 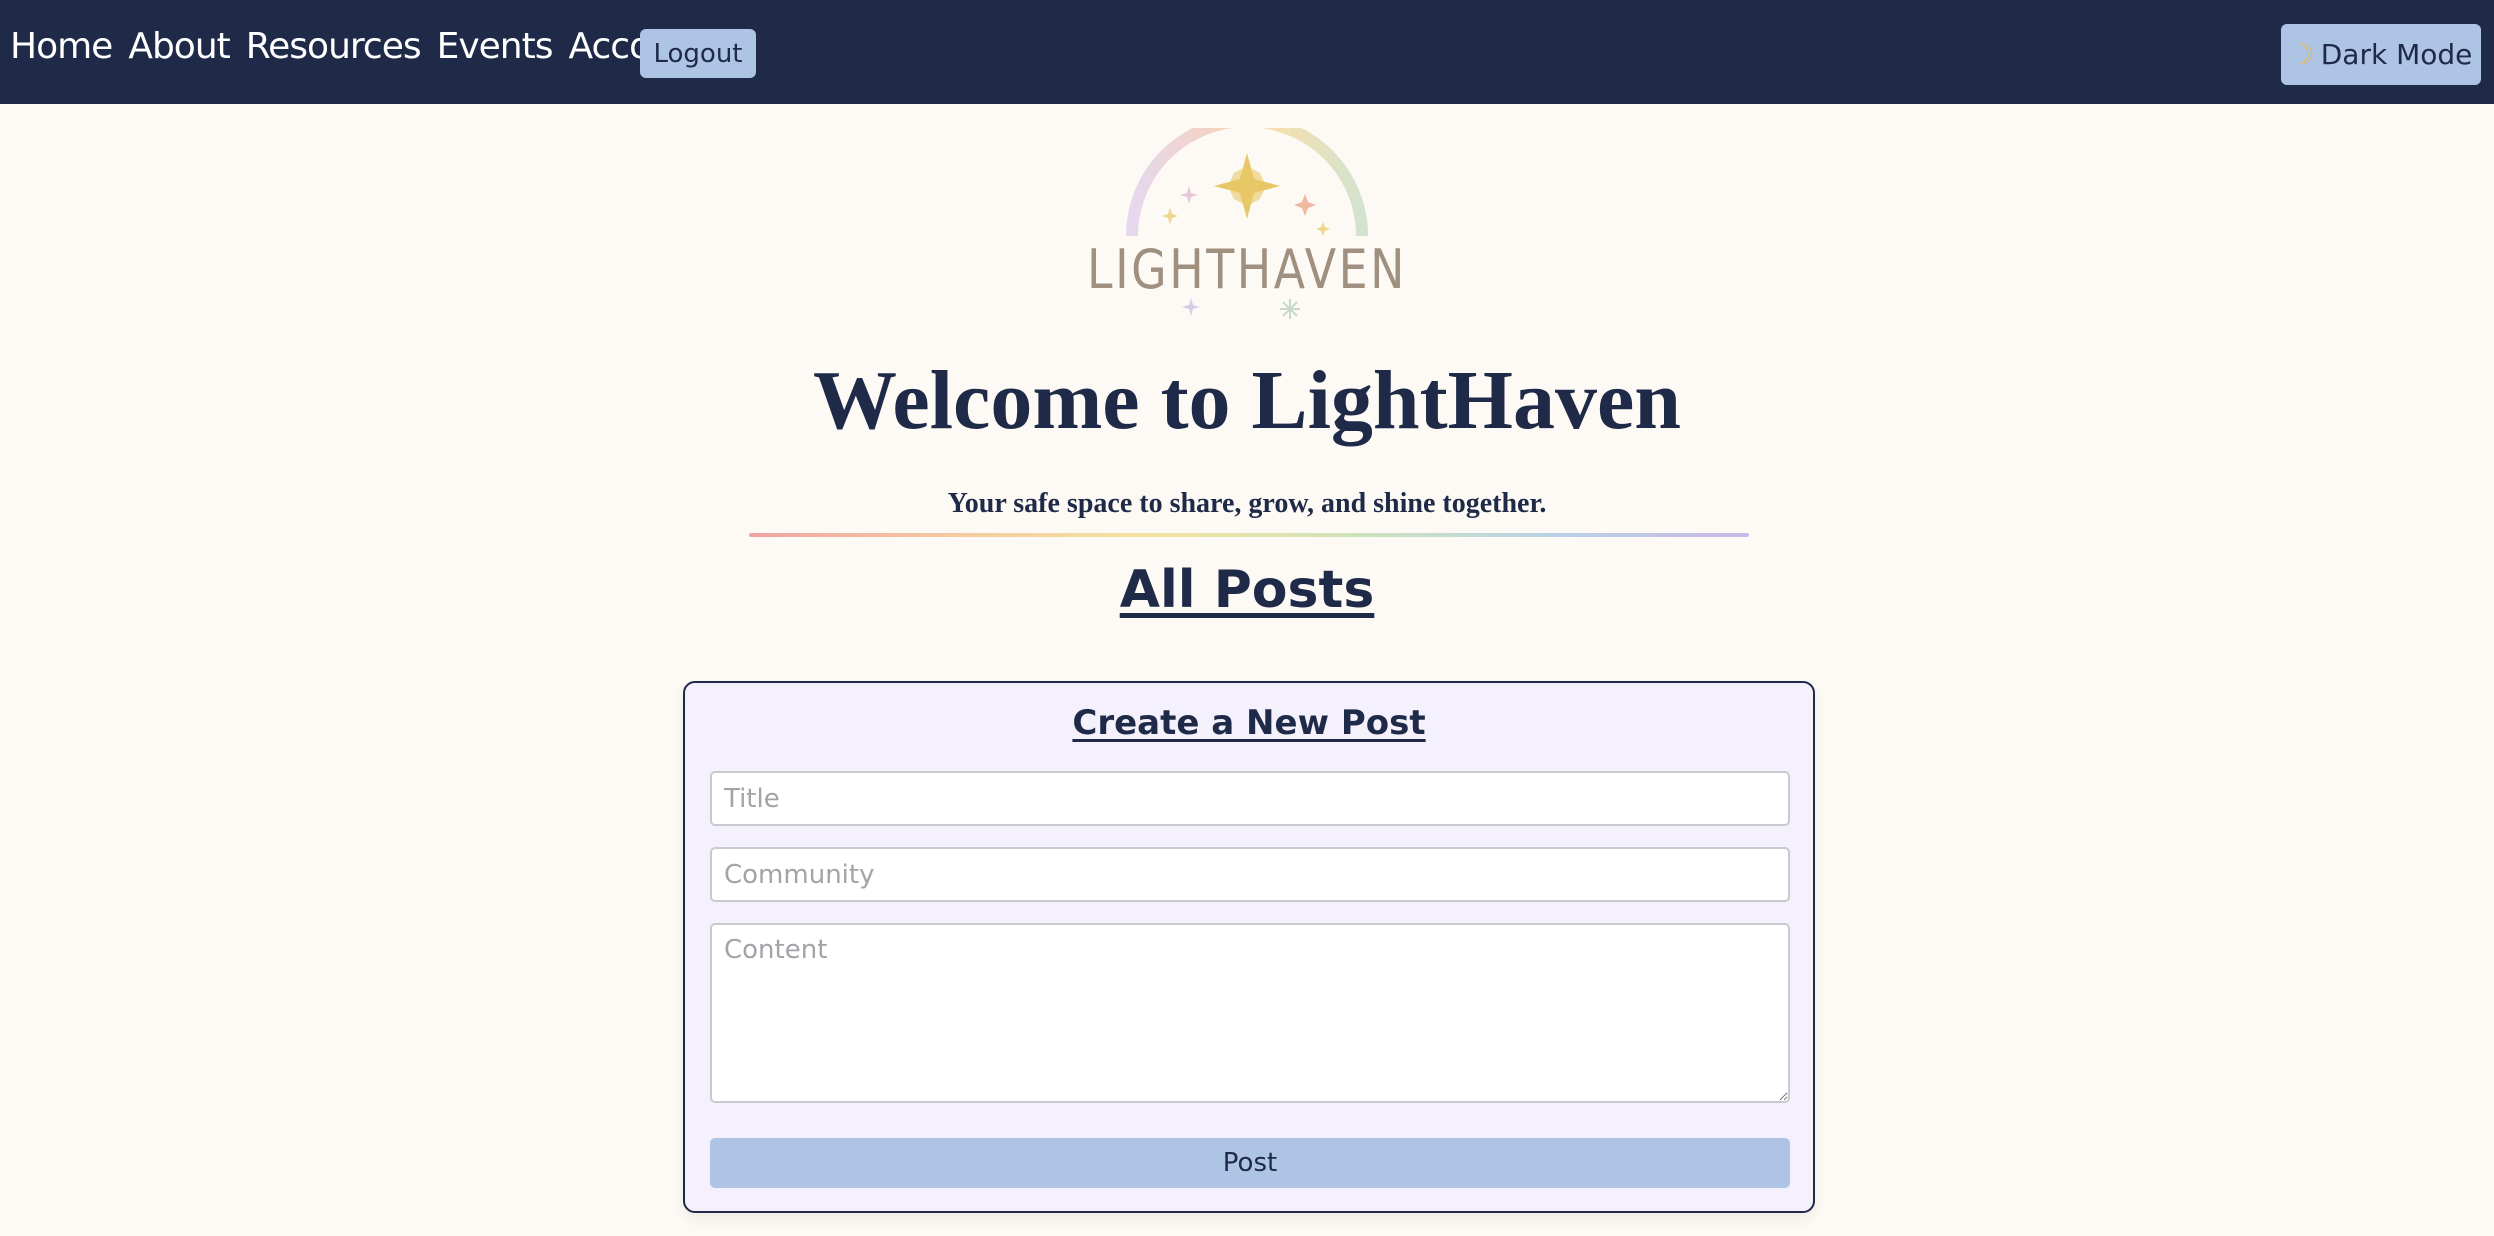 I want to click on rainbow-divider, so click(x=1249, y=535).